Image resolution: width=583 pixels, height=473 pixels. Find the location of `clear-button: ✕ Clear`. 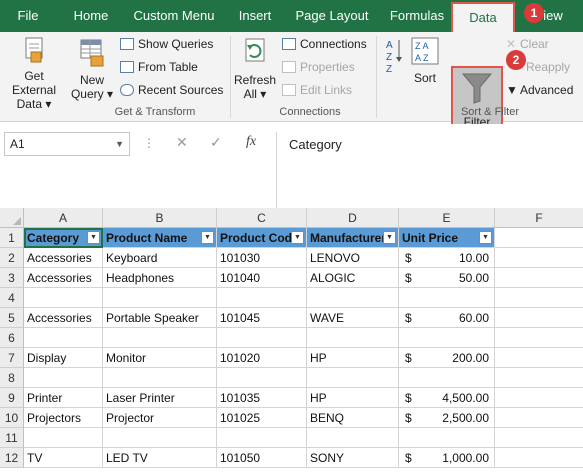

clear-button: ✕ Clear is located at coordinates (527, 44).